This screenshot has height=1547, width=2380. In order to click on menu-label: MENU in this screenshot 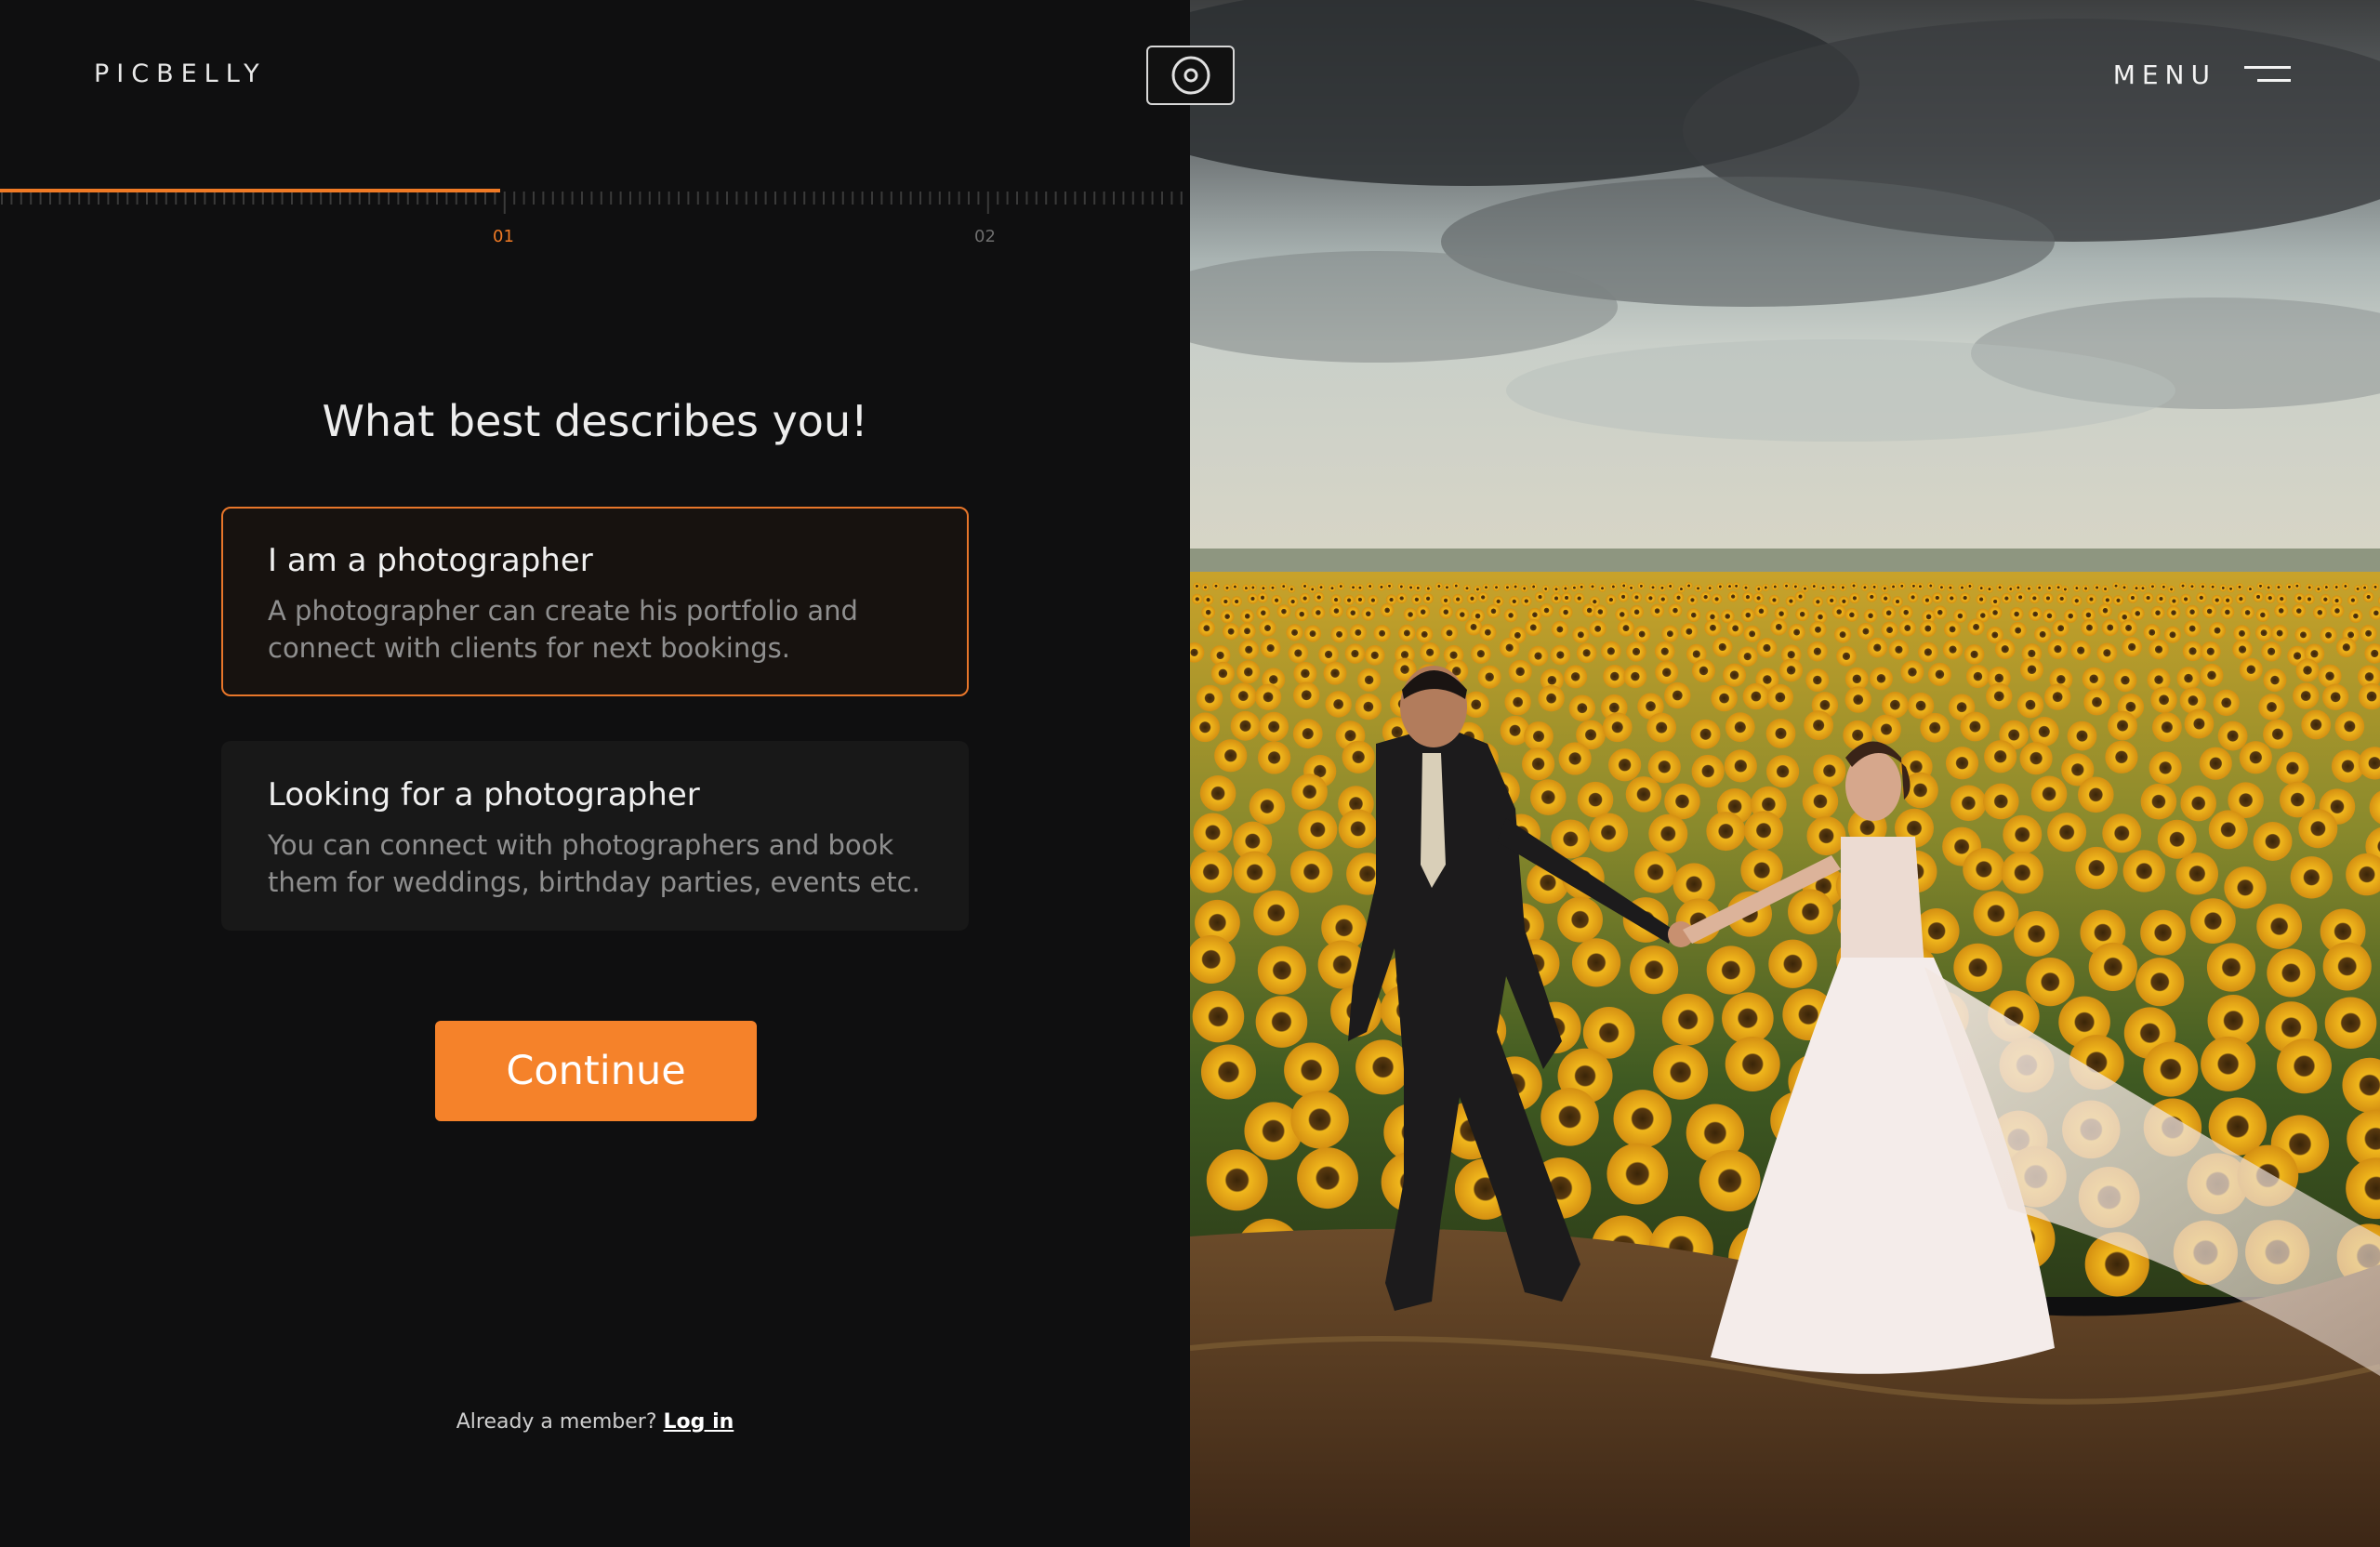, I will do `click(2164, 75)`.